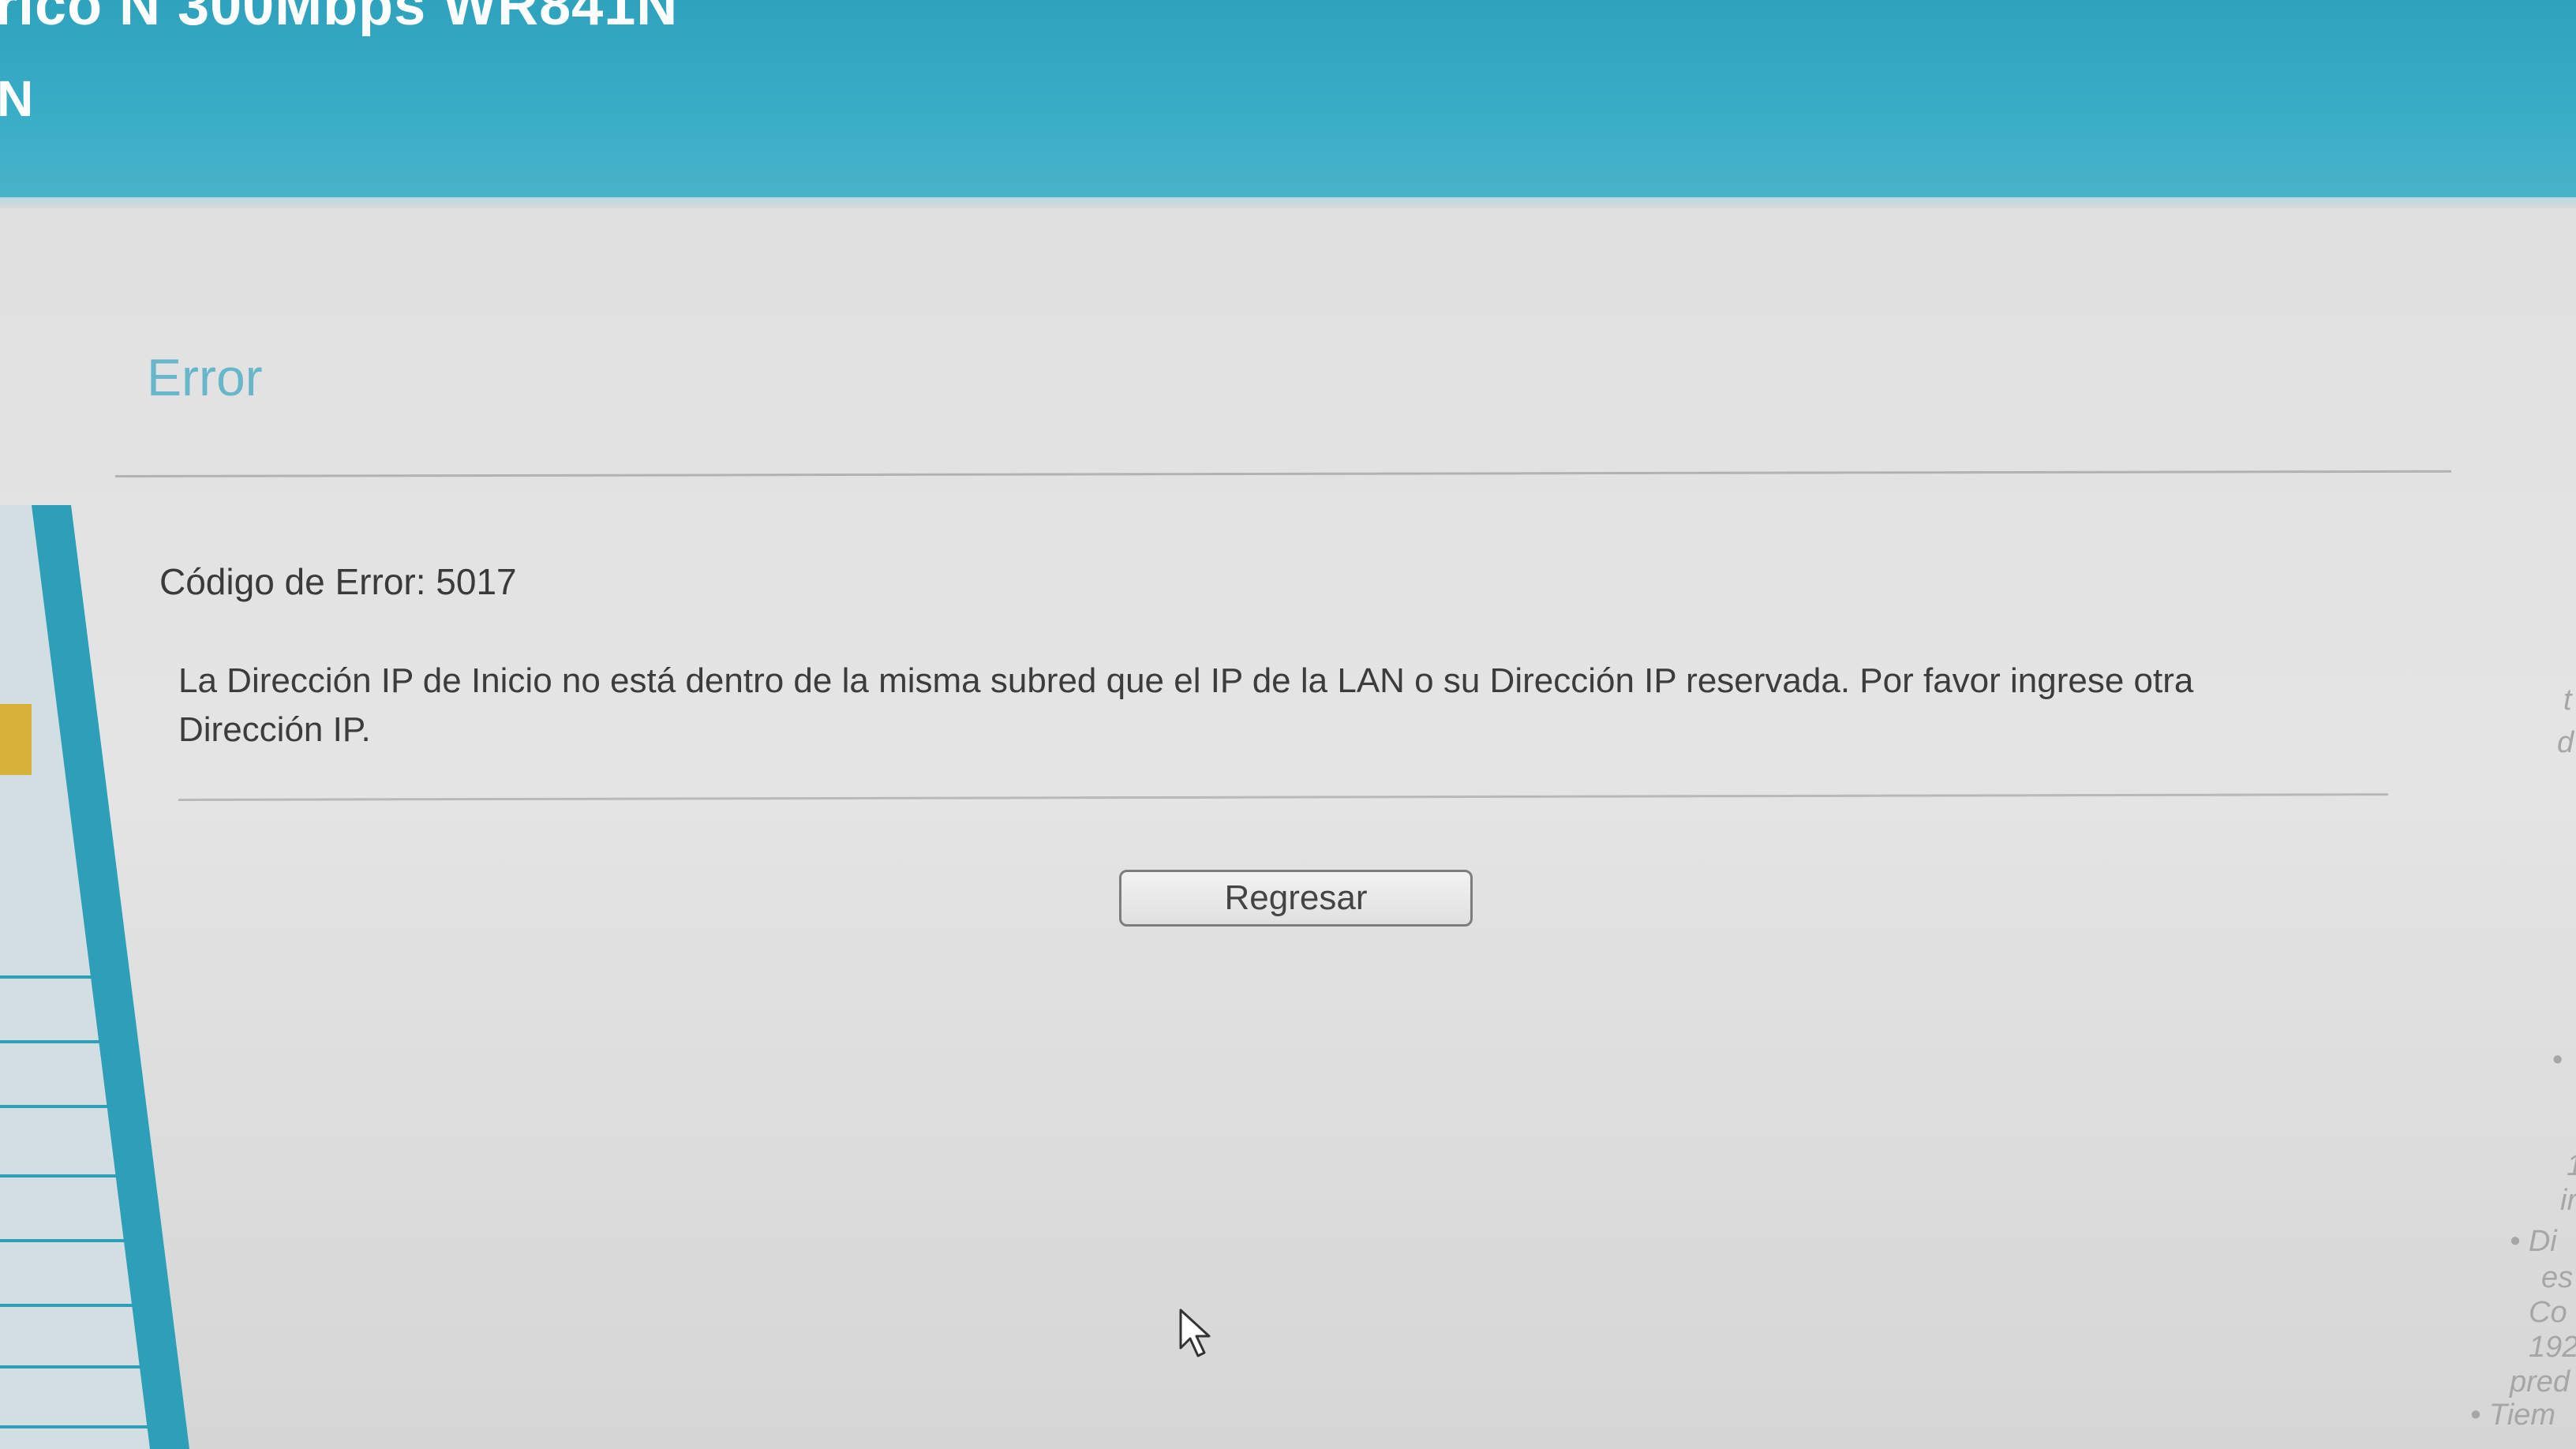 The height and width of the screenshot is (1449, 2576). Describe the element at coordinates (339, 18) in the screenshot. I see `product-title: rico N 300Mbps WR841N` at that location.